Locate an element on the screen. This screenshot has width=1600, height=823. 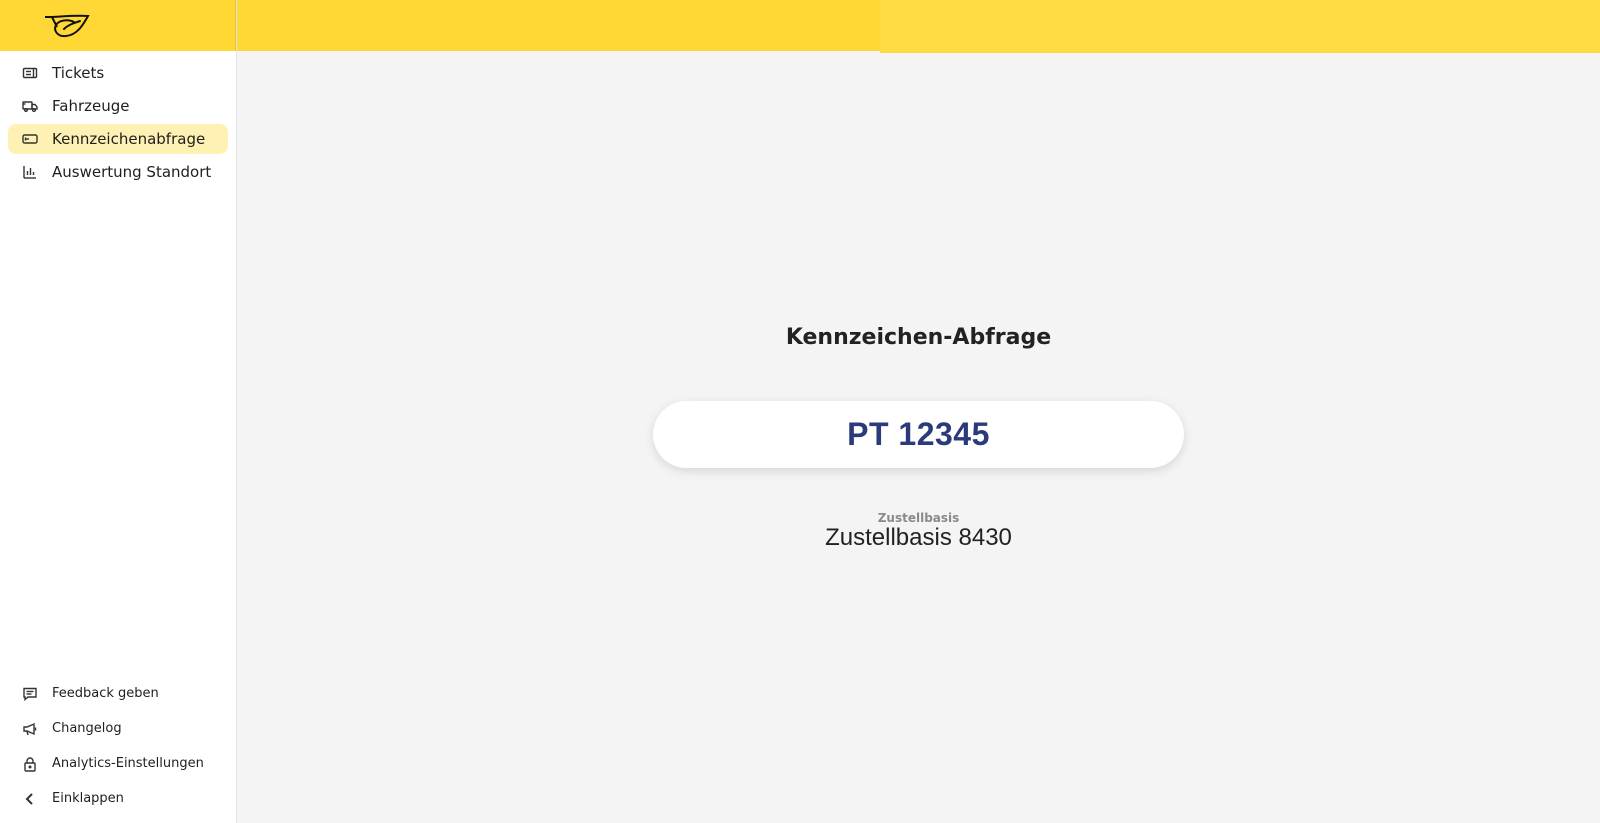
license-plate-display: PT 12345 is located at coordinates (918, 434).